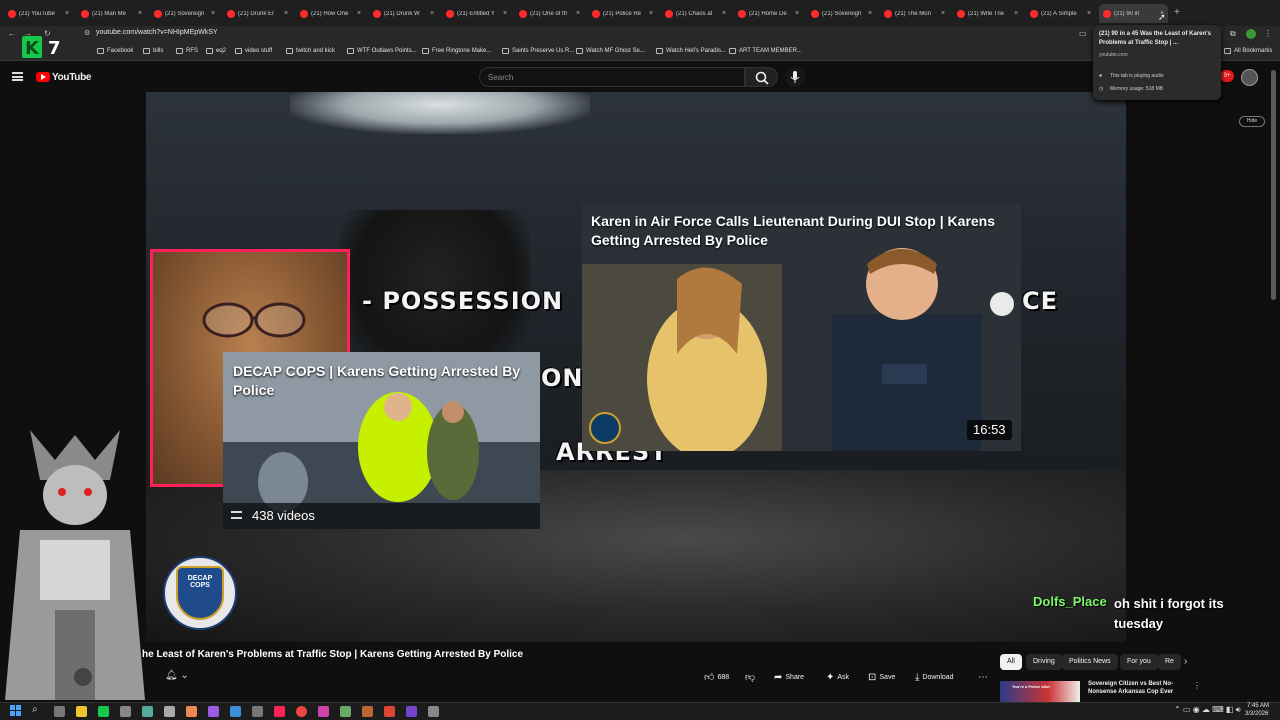  I want to click on url-text: youtube.com/watch?v=NHIpMEpWkSY, so click(157, 32).